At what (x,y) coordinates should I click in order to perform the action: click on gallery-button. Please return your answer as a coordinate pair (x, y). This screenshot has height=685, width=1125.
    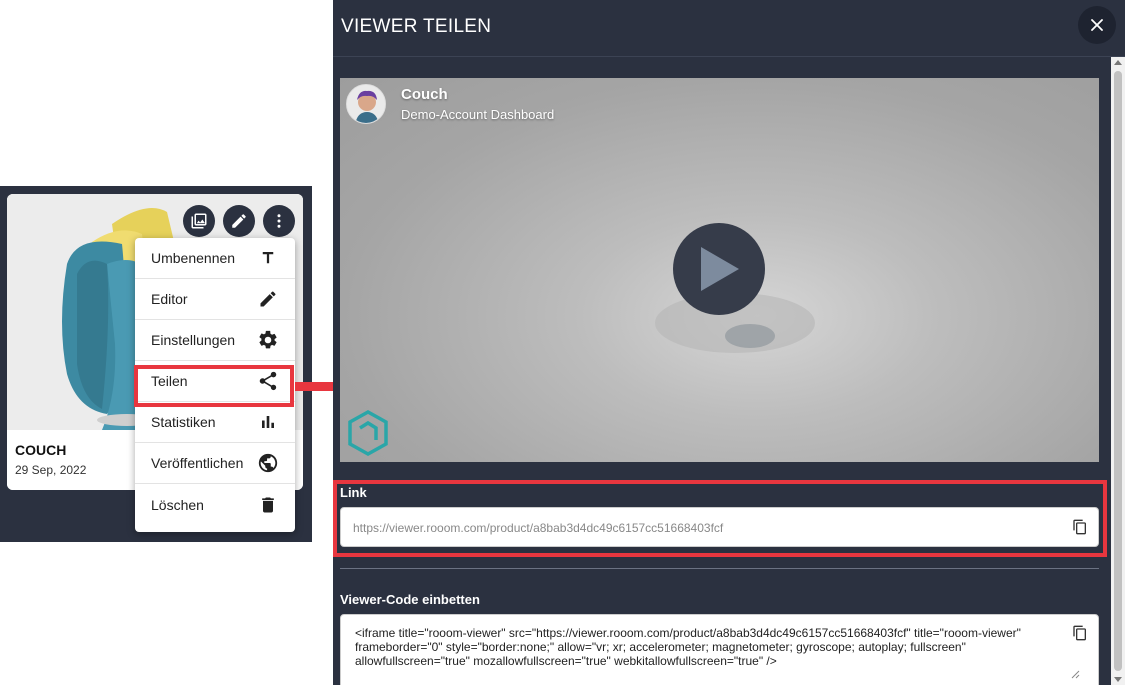
    Looking at the image, I should click on (199, 221).